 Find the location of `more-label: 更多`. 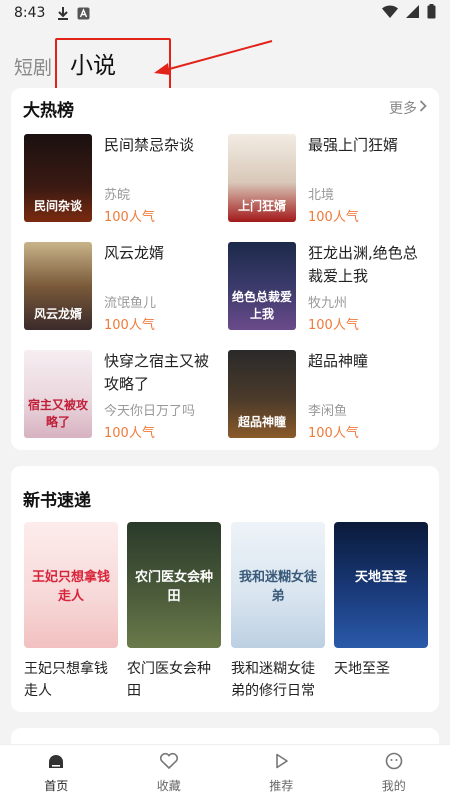

more-label: 更多 is located at coordinates (403, 109).